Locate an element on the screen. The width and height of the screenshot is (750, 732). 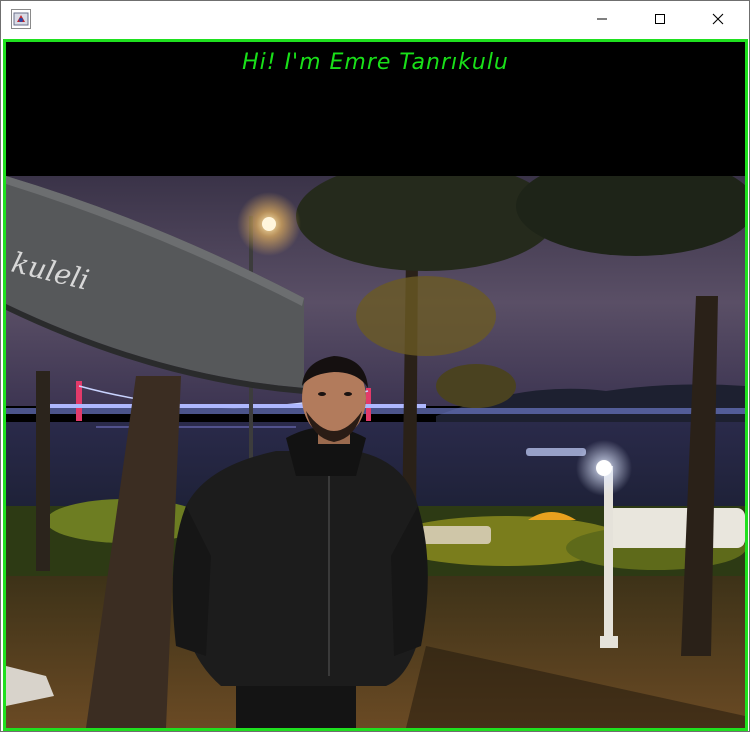
minimize-icon is located at coordinates (602, 19).